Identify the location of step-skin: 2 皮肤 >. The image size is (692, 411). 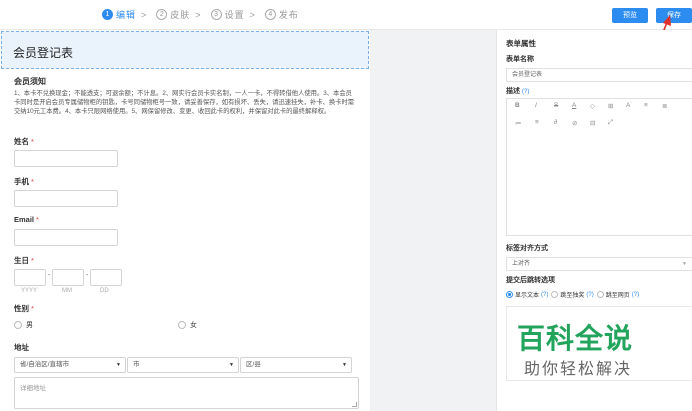
(181, 14).